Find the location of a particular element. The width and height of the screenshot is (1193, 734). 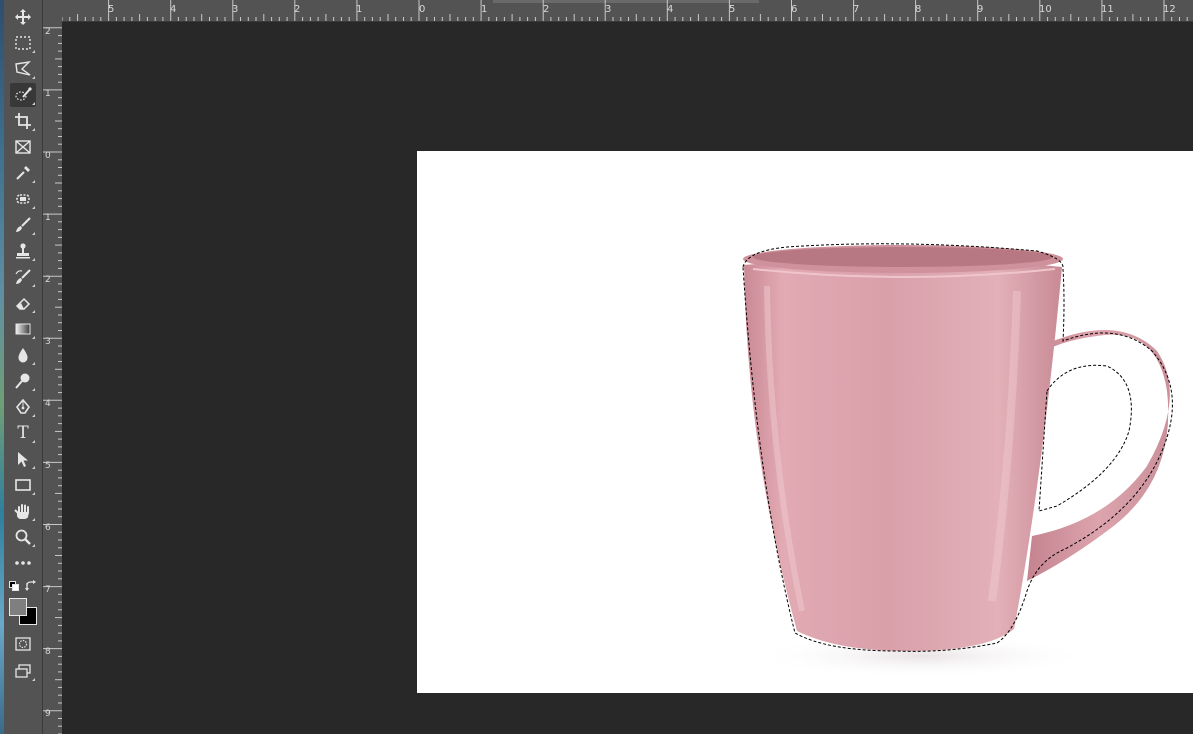

vertical-ruler-ticks is located at coordinates (52, 380).